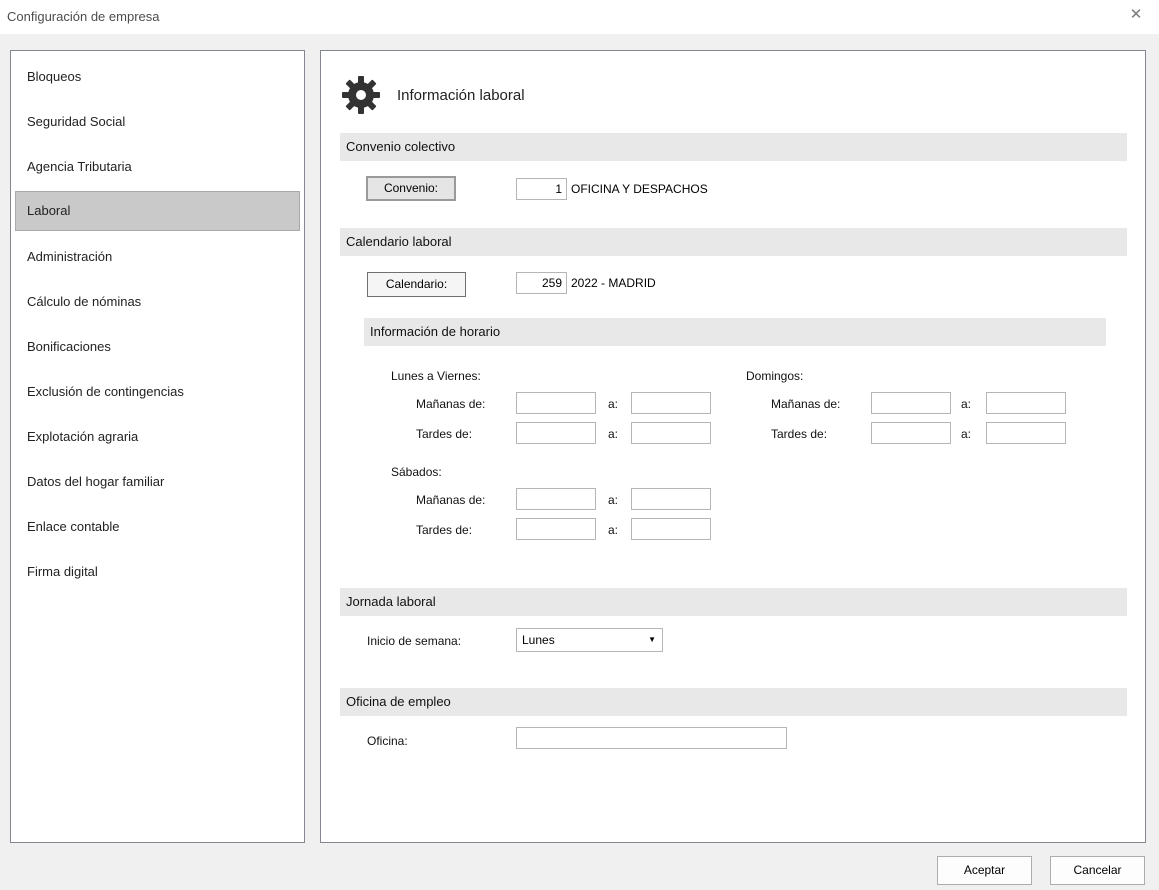 This screenshot has height=890, width=1159. What do you see at coordinates (1136, 15) in the screenshot?
I see `close-icon: ✕` at bounding box center [1136, 15].